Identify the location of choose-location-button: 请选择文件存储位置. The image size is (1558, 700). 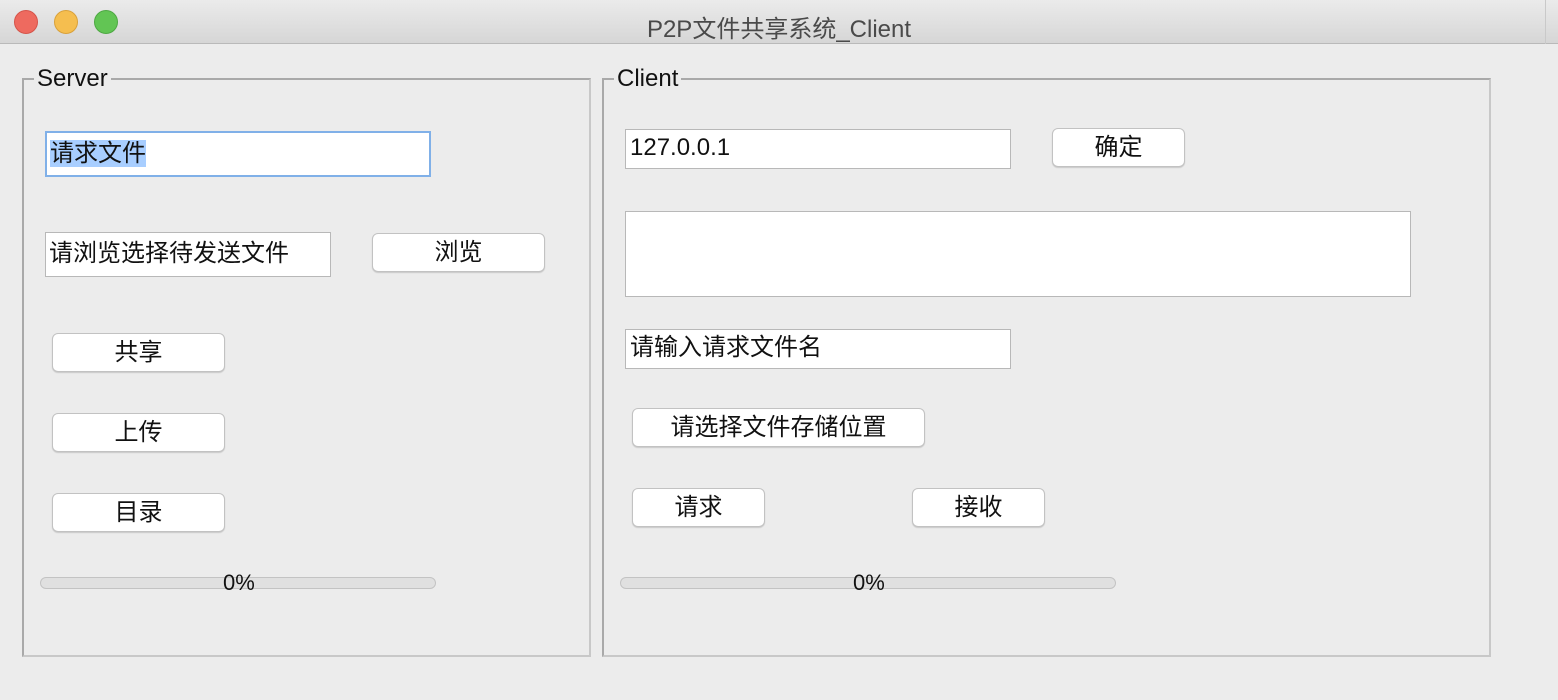
(778, 427).